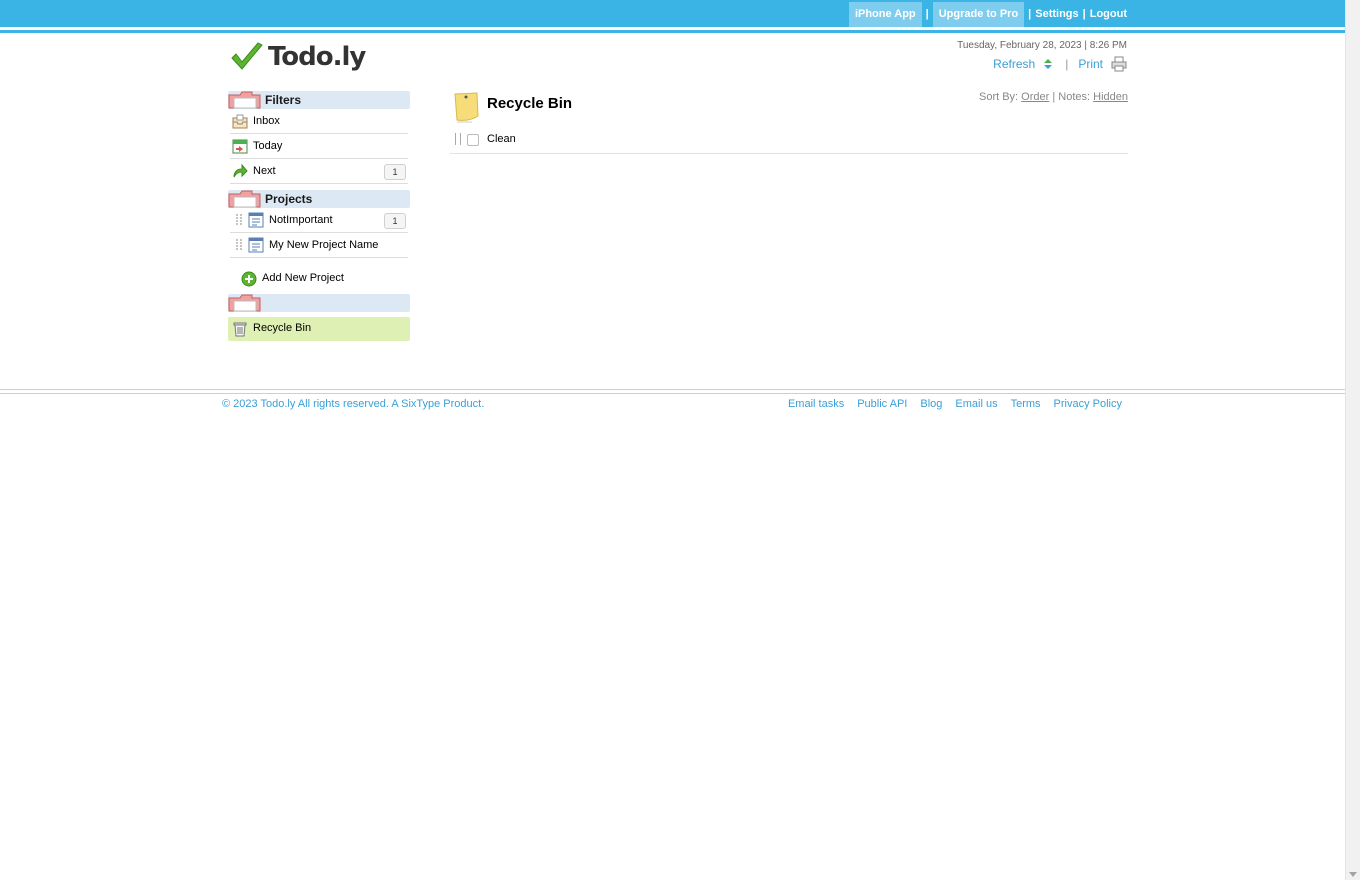 Image resolution: width=1360 pixels, height=880 pixels. What do you see at coordinates (1352, 440) in the screenshot?
I see `vertical-scrollbar` at bounding box center [1352, 440].